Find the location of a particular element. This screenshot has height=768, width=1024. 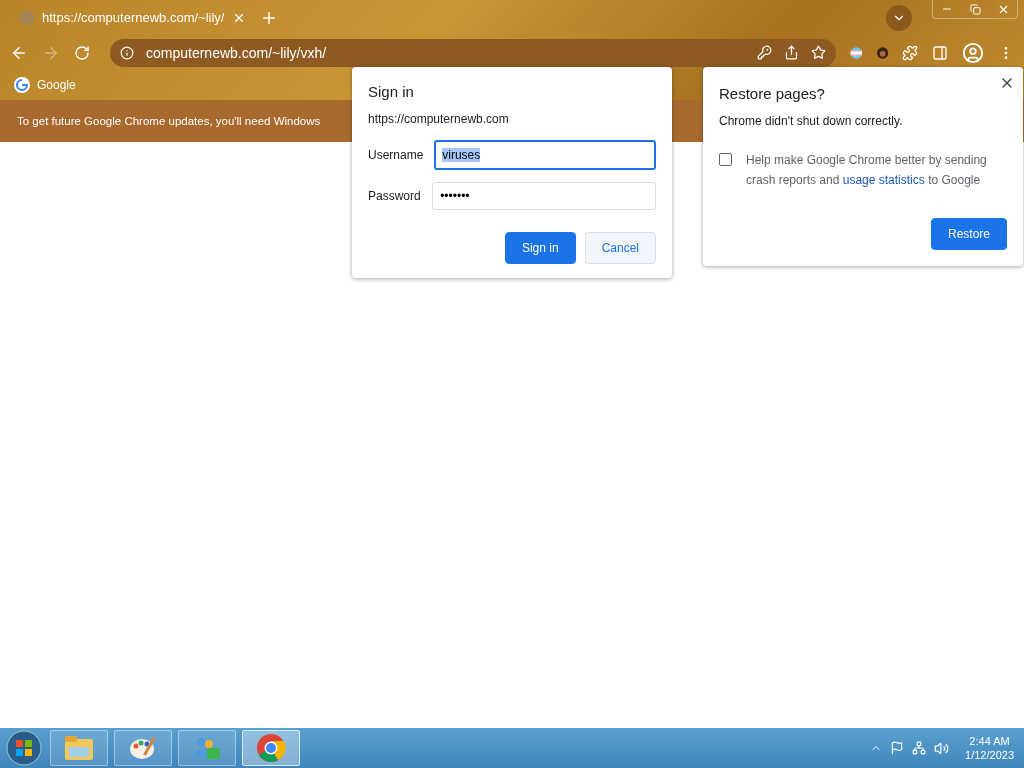

side-panel-icon is located at coordinates (940, 52).